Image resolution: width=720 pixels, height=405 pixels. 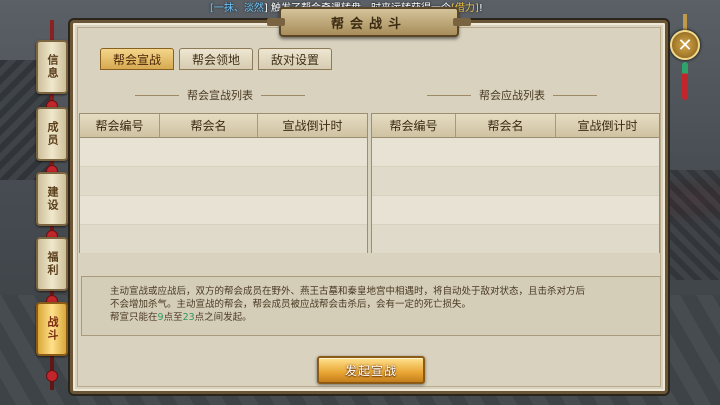 I want to click on declare-list-title: 帮会宣战列表, so click(x=220, y=95).